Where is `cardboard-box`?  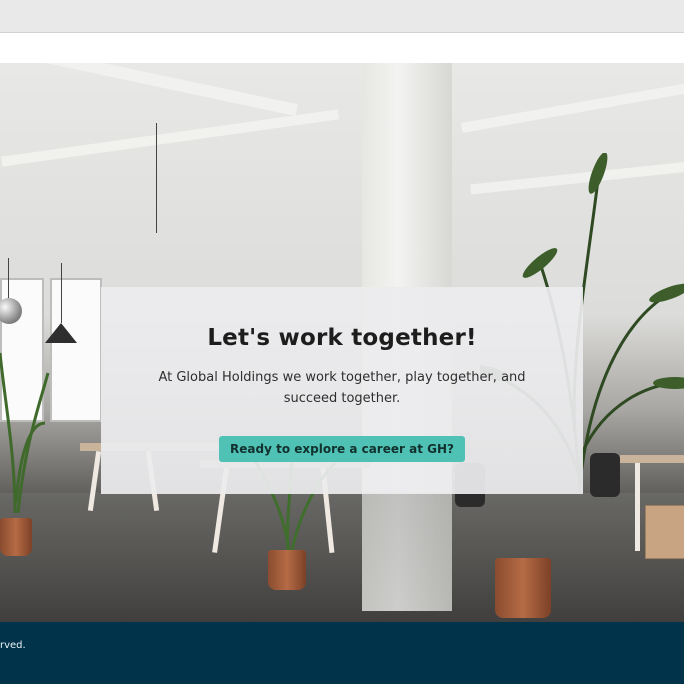
cardboard-box is located at coordinates (664, 532).